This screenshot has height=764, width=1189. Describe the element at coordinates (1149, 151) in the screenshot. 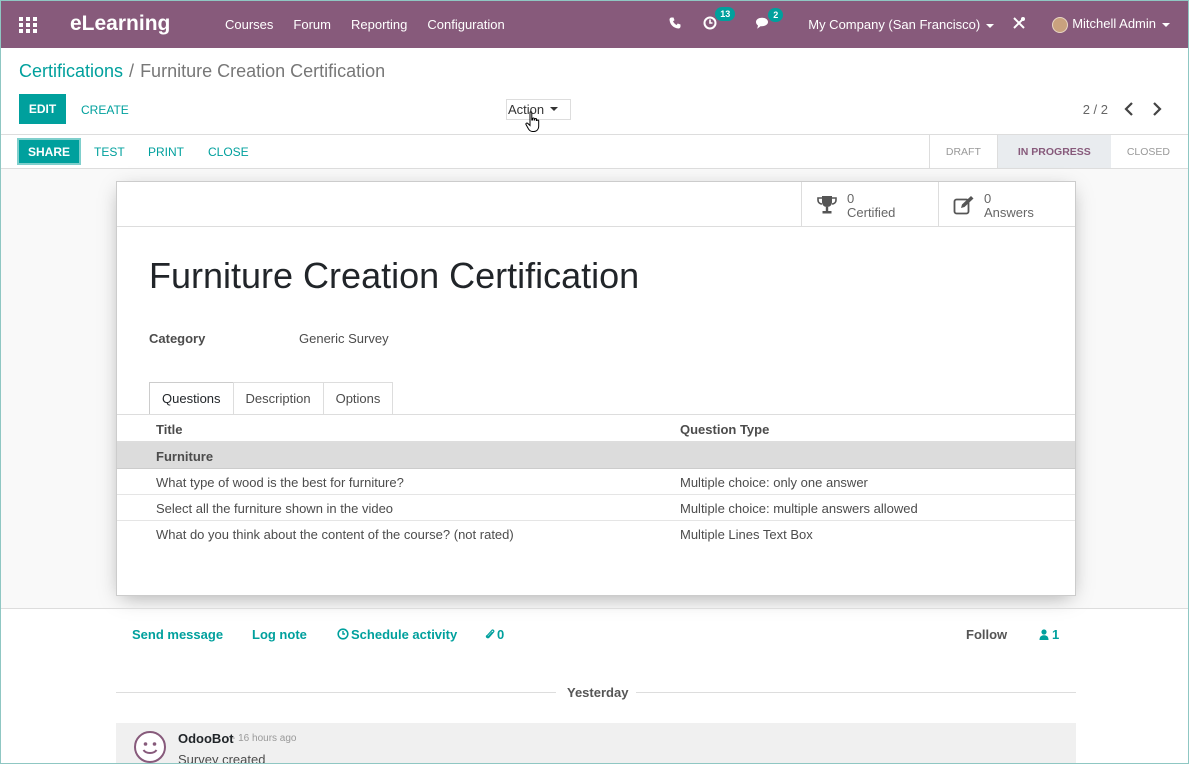

I see `stage-closed: CLOSED` at that location.